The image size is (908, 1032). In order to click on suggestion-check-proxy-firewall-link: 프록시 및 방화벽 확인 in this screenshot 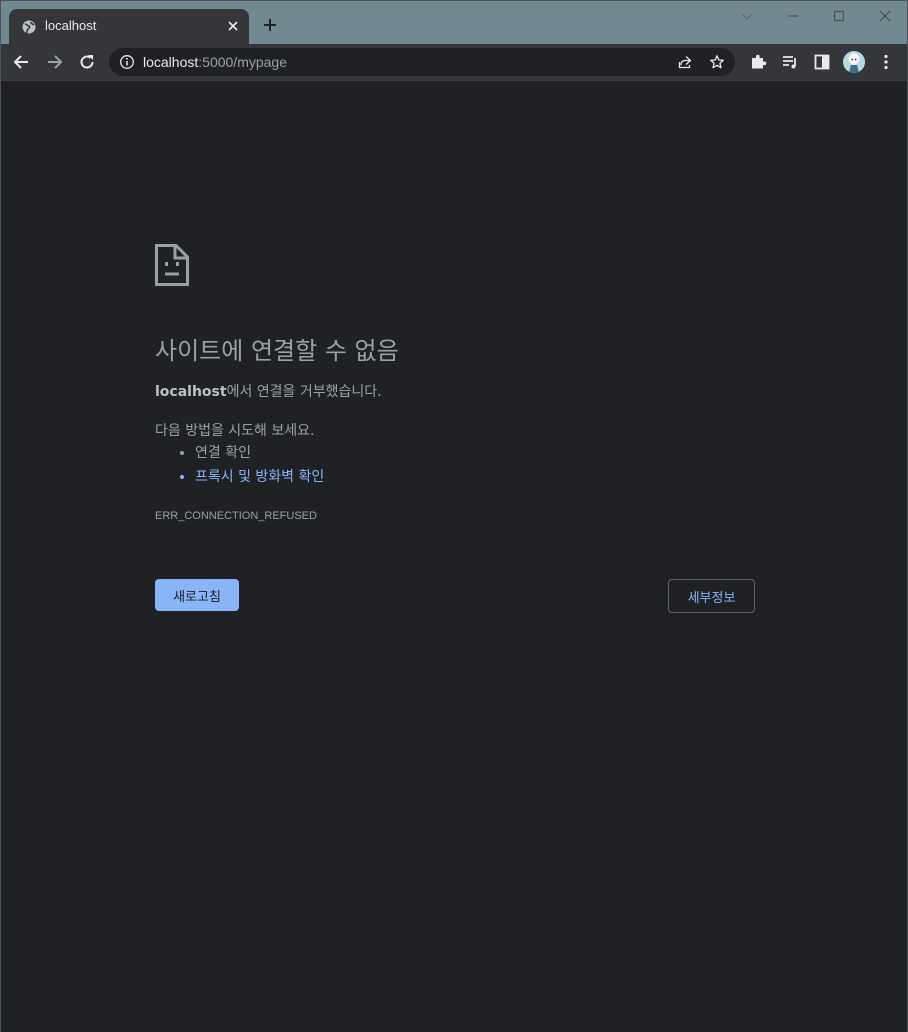, I will do `click(259, 477)`.